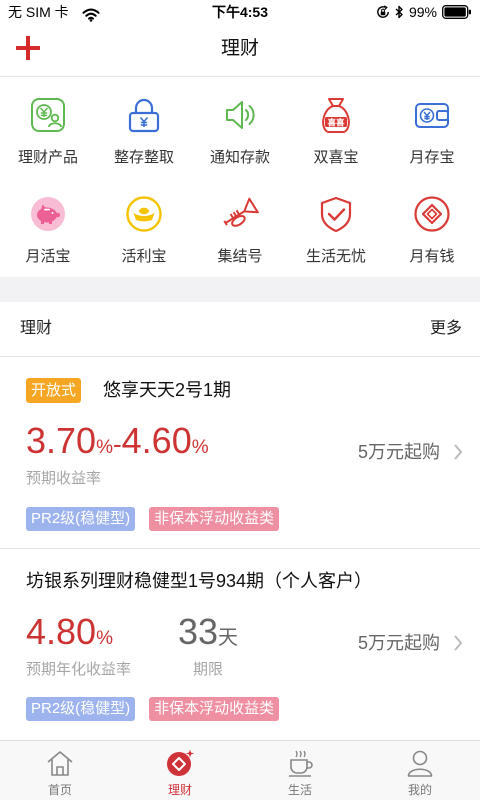 The width and height of the screenshot is (480, 800). What do you see at coordinates (199, 581) in the screenshot?
I see `product-name: 坊银系列理财稳健型1号934期（个人客户）` at bounding box center [199, 581].